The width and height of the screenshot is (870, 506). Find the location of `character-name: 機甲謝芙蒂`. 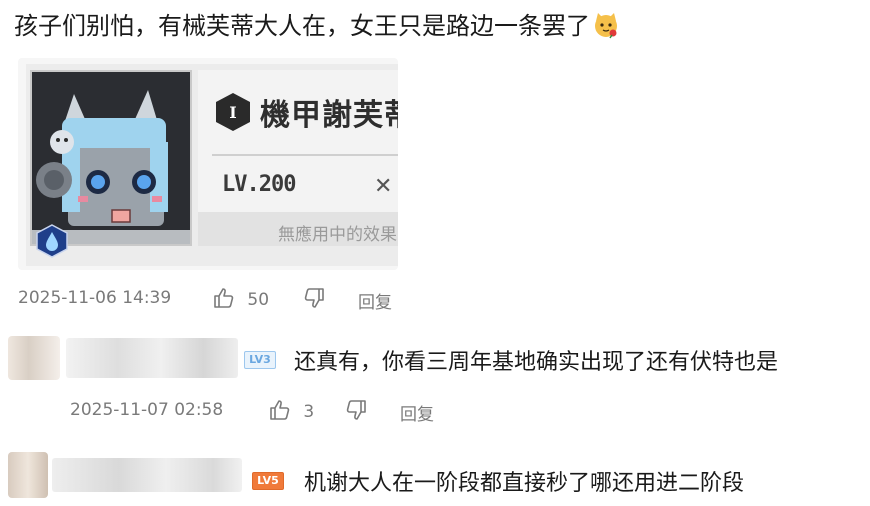

character-name: 機甲謝芙蒂 is located at coordinates (329, 115).